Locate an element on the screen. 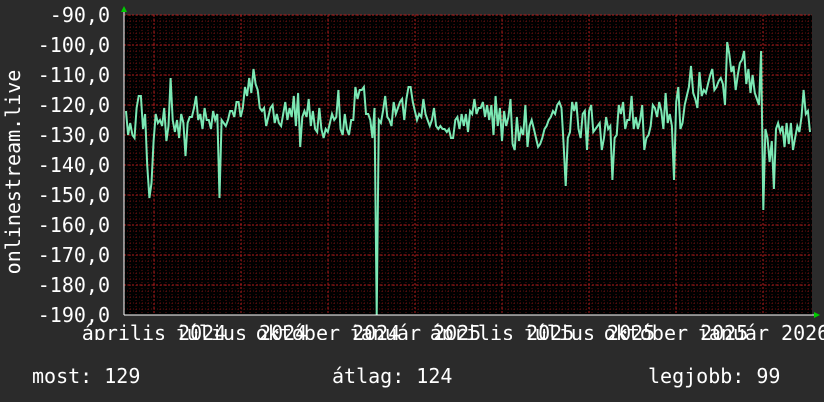 Image resolution: width=824 pixels, height=402 pixels. stat-best: legjobb: 99 is located at coordinates (714, 376).